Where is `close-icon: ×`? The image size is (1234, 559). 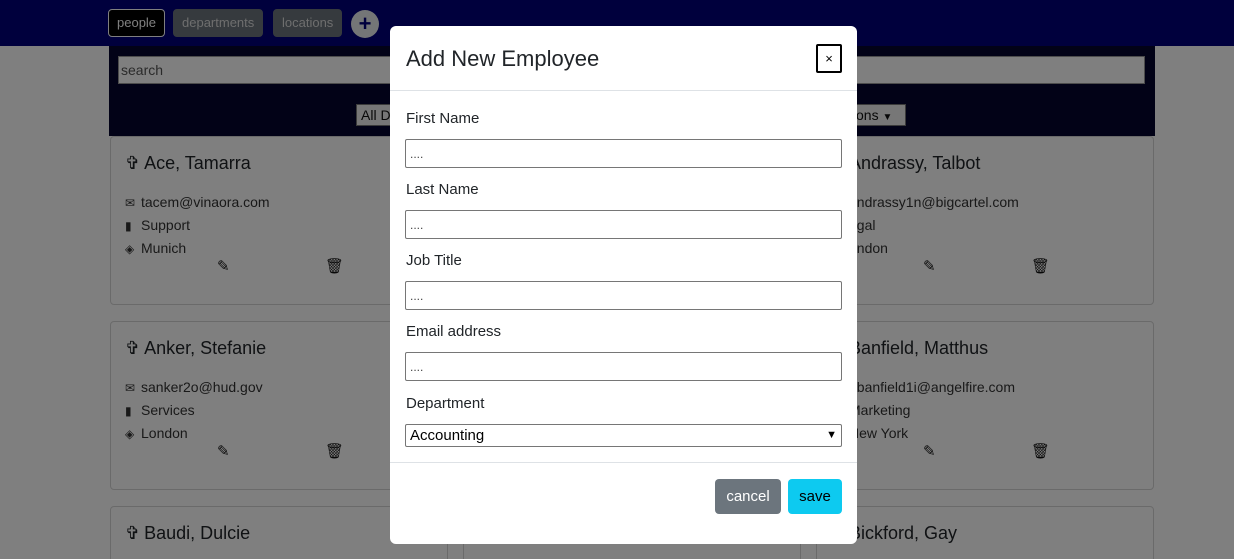
close-icon: × is located at coordinates (829, 58).